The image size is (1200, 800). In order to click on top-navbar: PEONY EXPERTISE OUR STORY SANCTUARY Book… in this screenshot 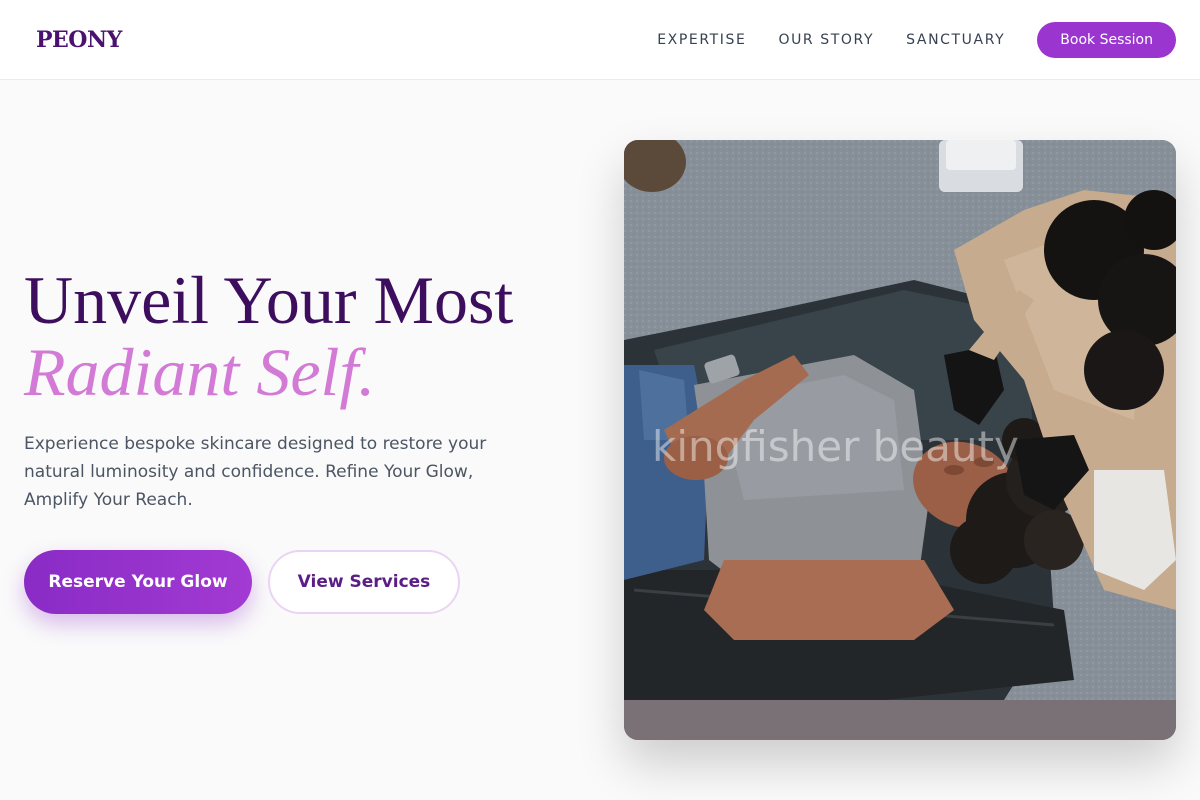, I will do `click(600, 40)`.